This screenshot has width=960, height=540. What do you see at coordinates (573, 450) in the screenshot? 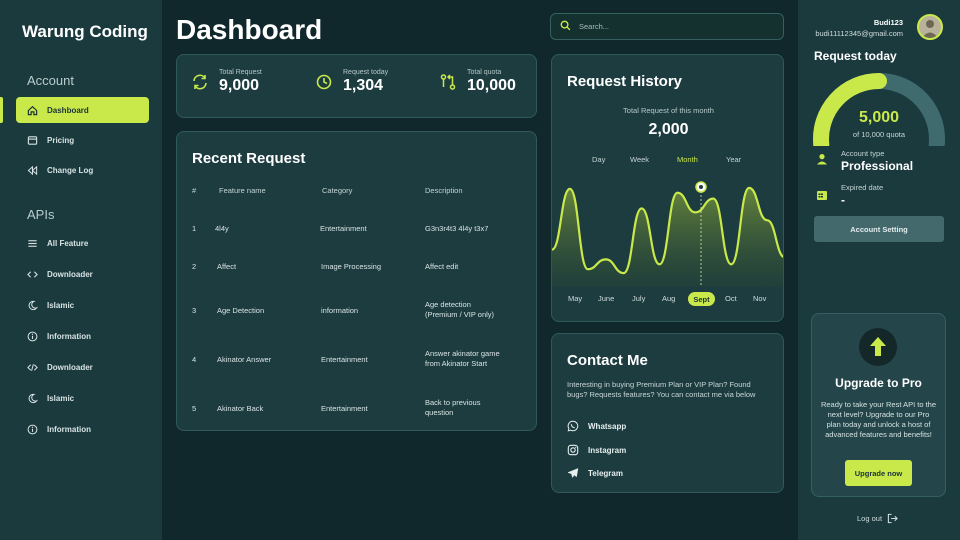
I see `instagram-icon` at bounding box center [573, 450].